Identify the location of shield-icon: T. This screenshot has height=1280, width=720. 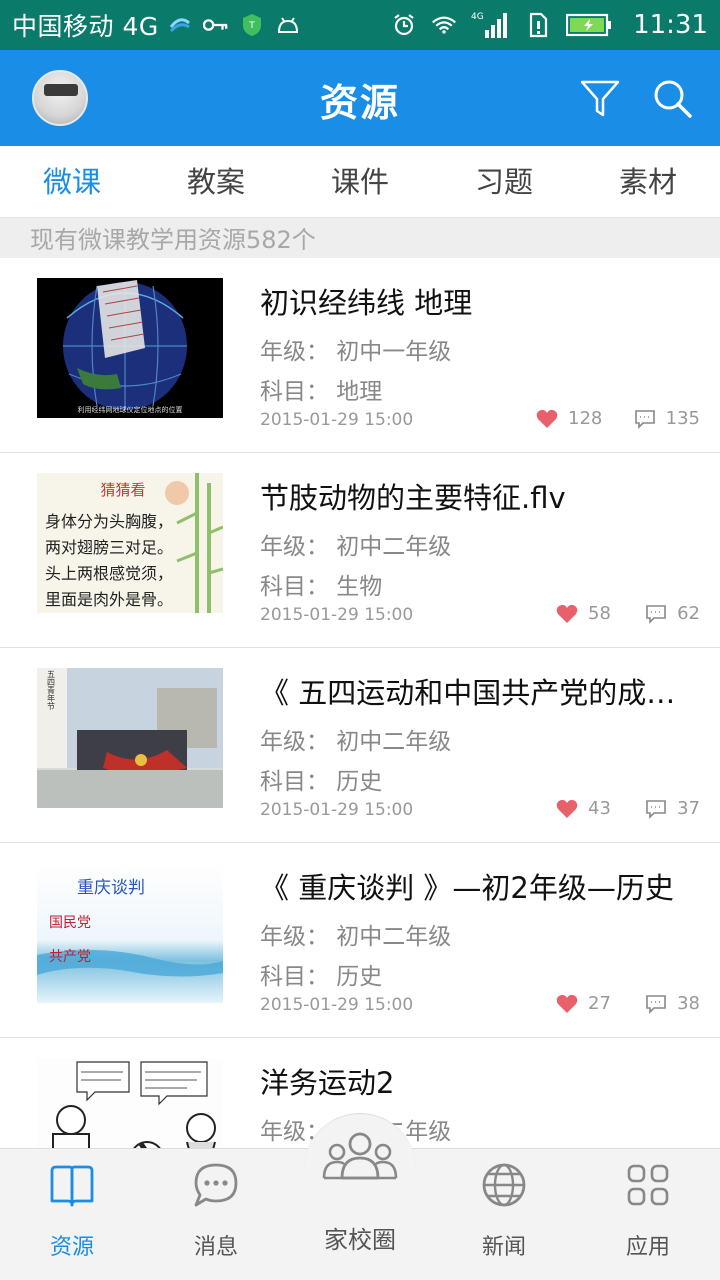
(252, 25).